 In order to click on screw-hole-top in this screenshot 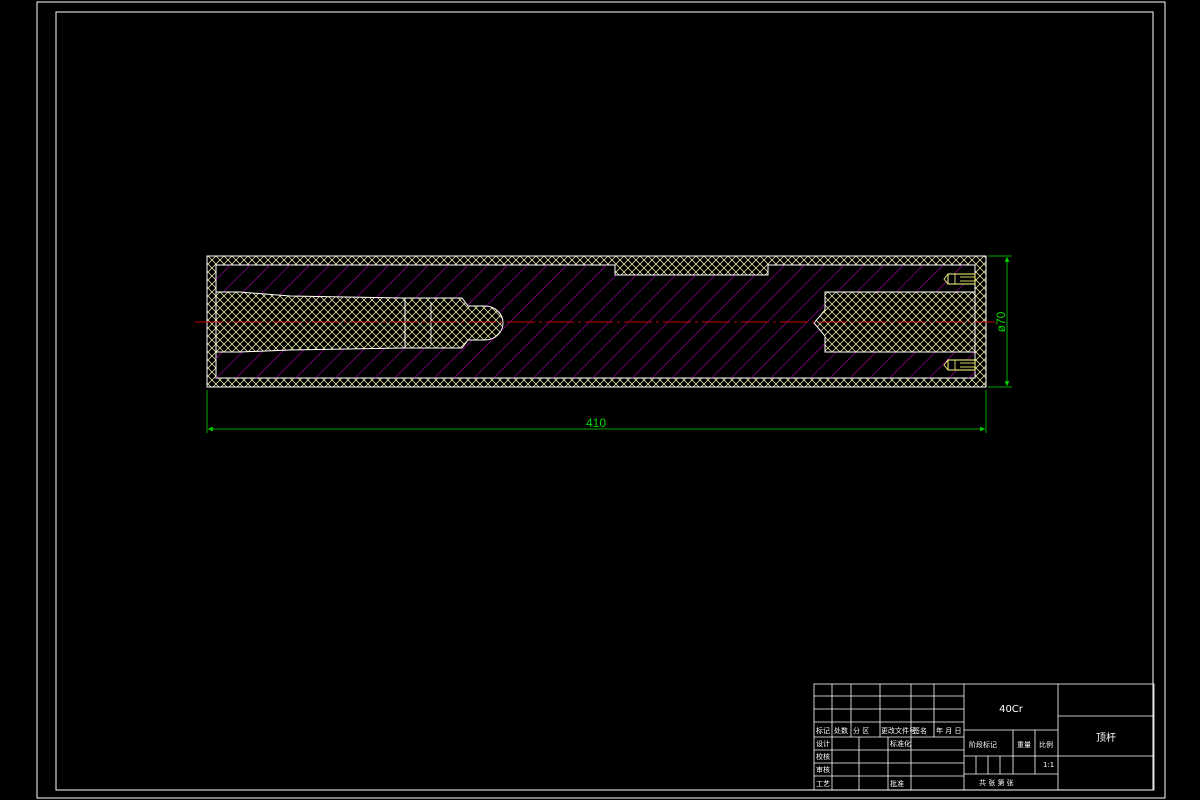, I will do `click(959, 279)`.